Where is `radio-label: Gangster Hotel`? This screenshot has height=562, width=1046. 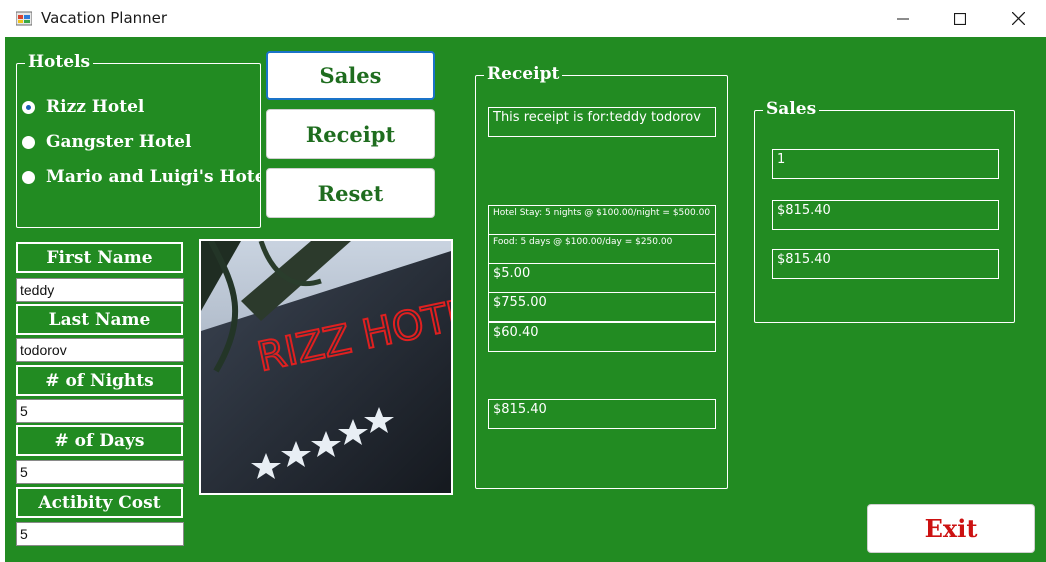 radio-label: Gangster Hotel is located at coordinates (119, 142).